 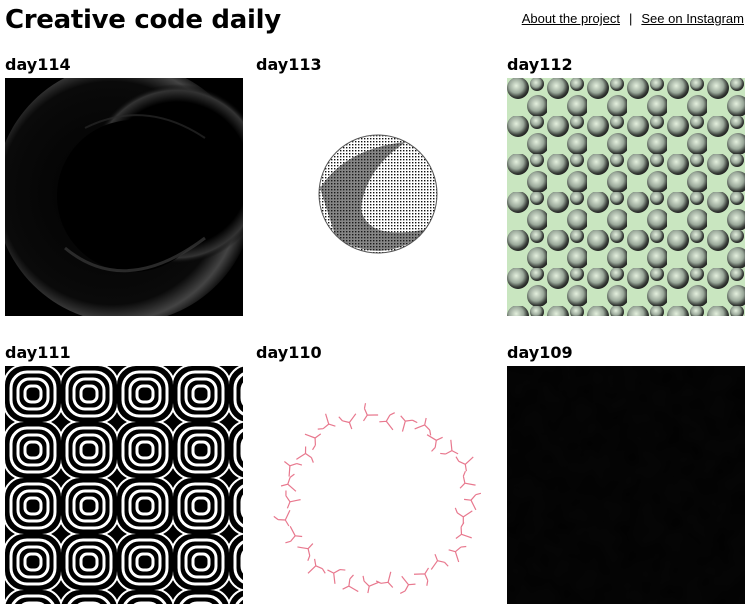 I want to click on post-title: day112, so click(x=626, y=65).